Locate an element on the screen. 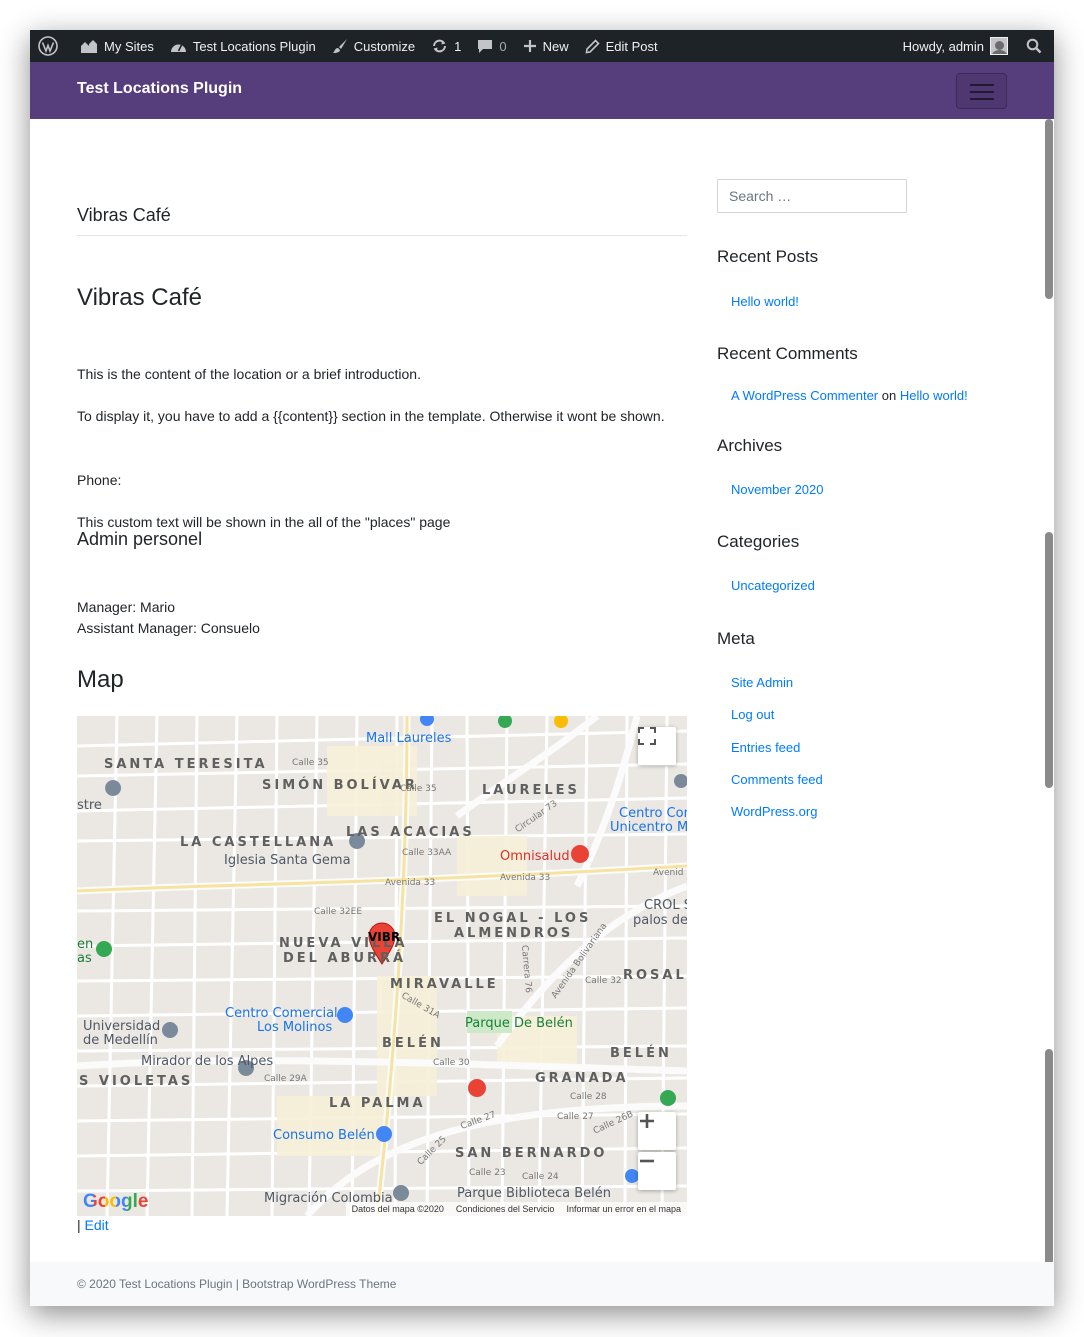 This screenshot has height=1337, width=1084. meta-log-out-link: Log out is located at coordinates (752, 714).